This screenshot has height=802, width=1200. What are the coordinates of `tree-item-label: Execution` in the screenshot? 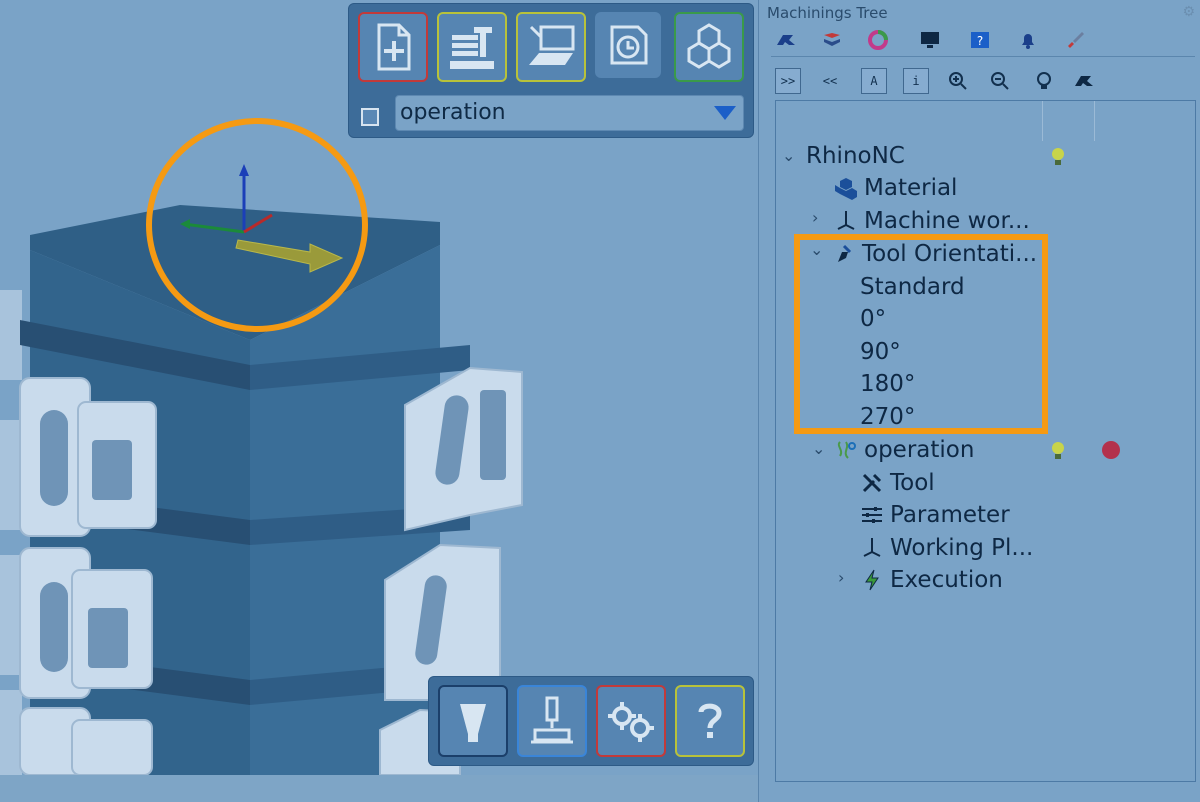 It's located at (946, 580).